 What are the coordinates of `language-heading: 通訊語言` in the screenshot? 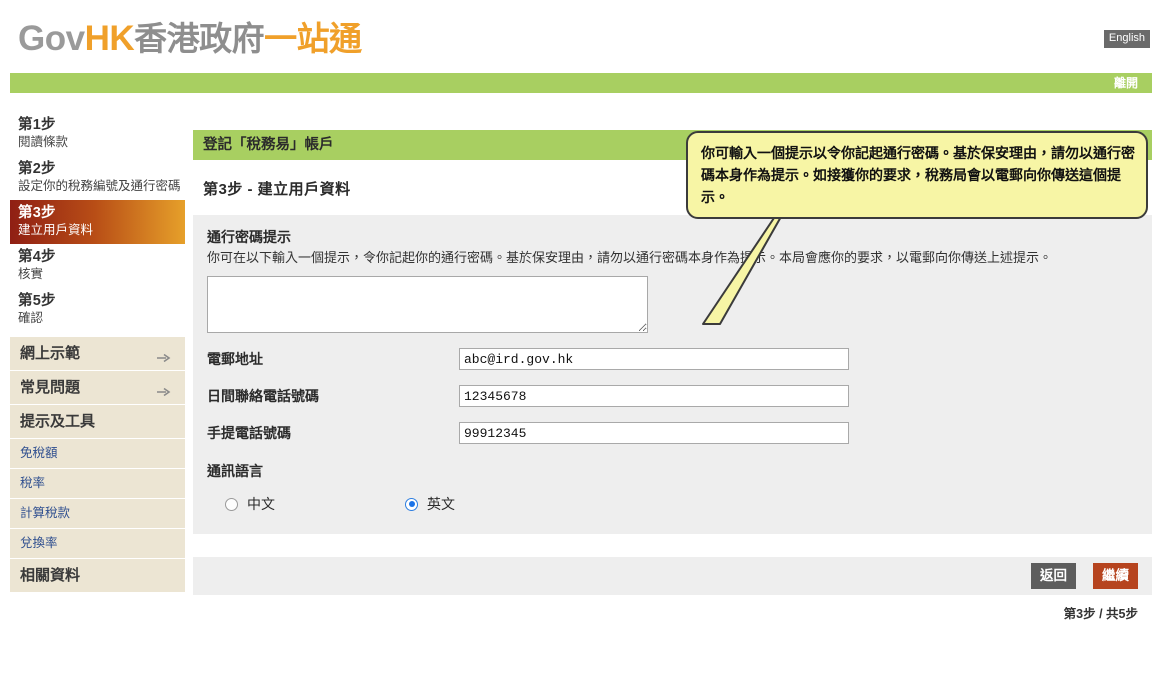 It's located at (235, 471).